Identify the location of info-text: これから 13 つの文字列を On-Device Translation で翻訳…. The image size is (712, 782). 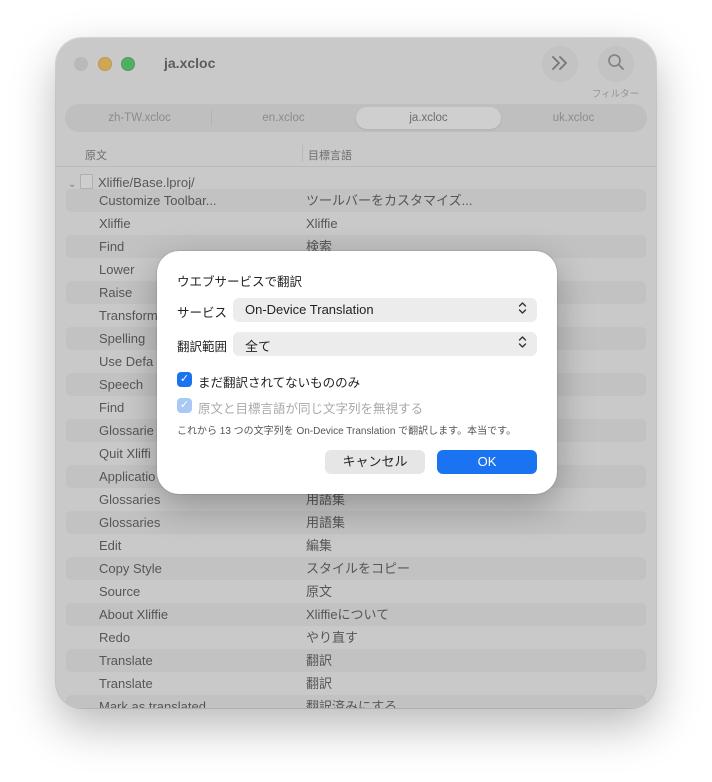
(347, 431).